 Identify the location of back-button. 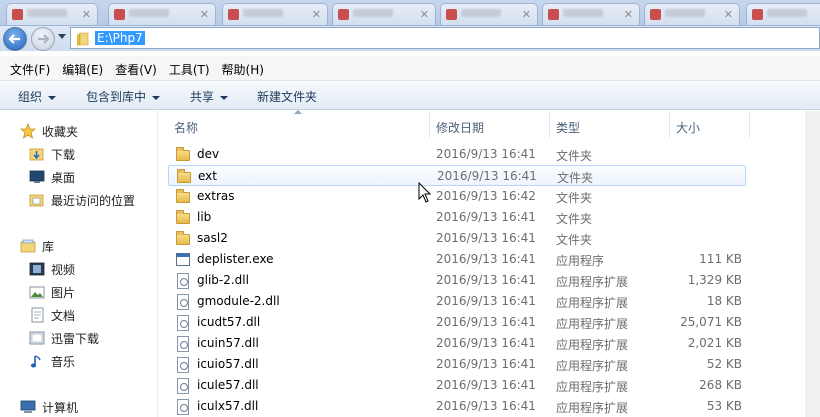
(15, 39).